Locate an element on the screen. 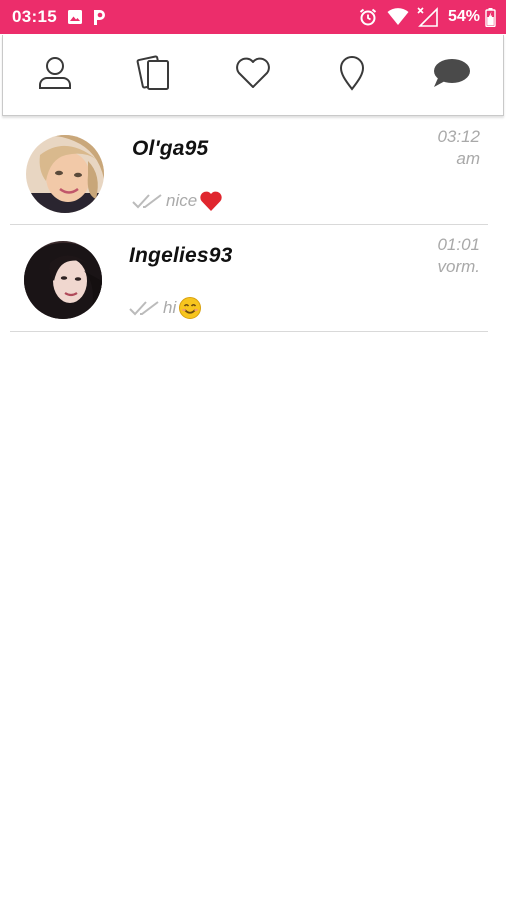  battery-icon is located at coordinates (490, 17).